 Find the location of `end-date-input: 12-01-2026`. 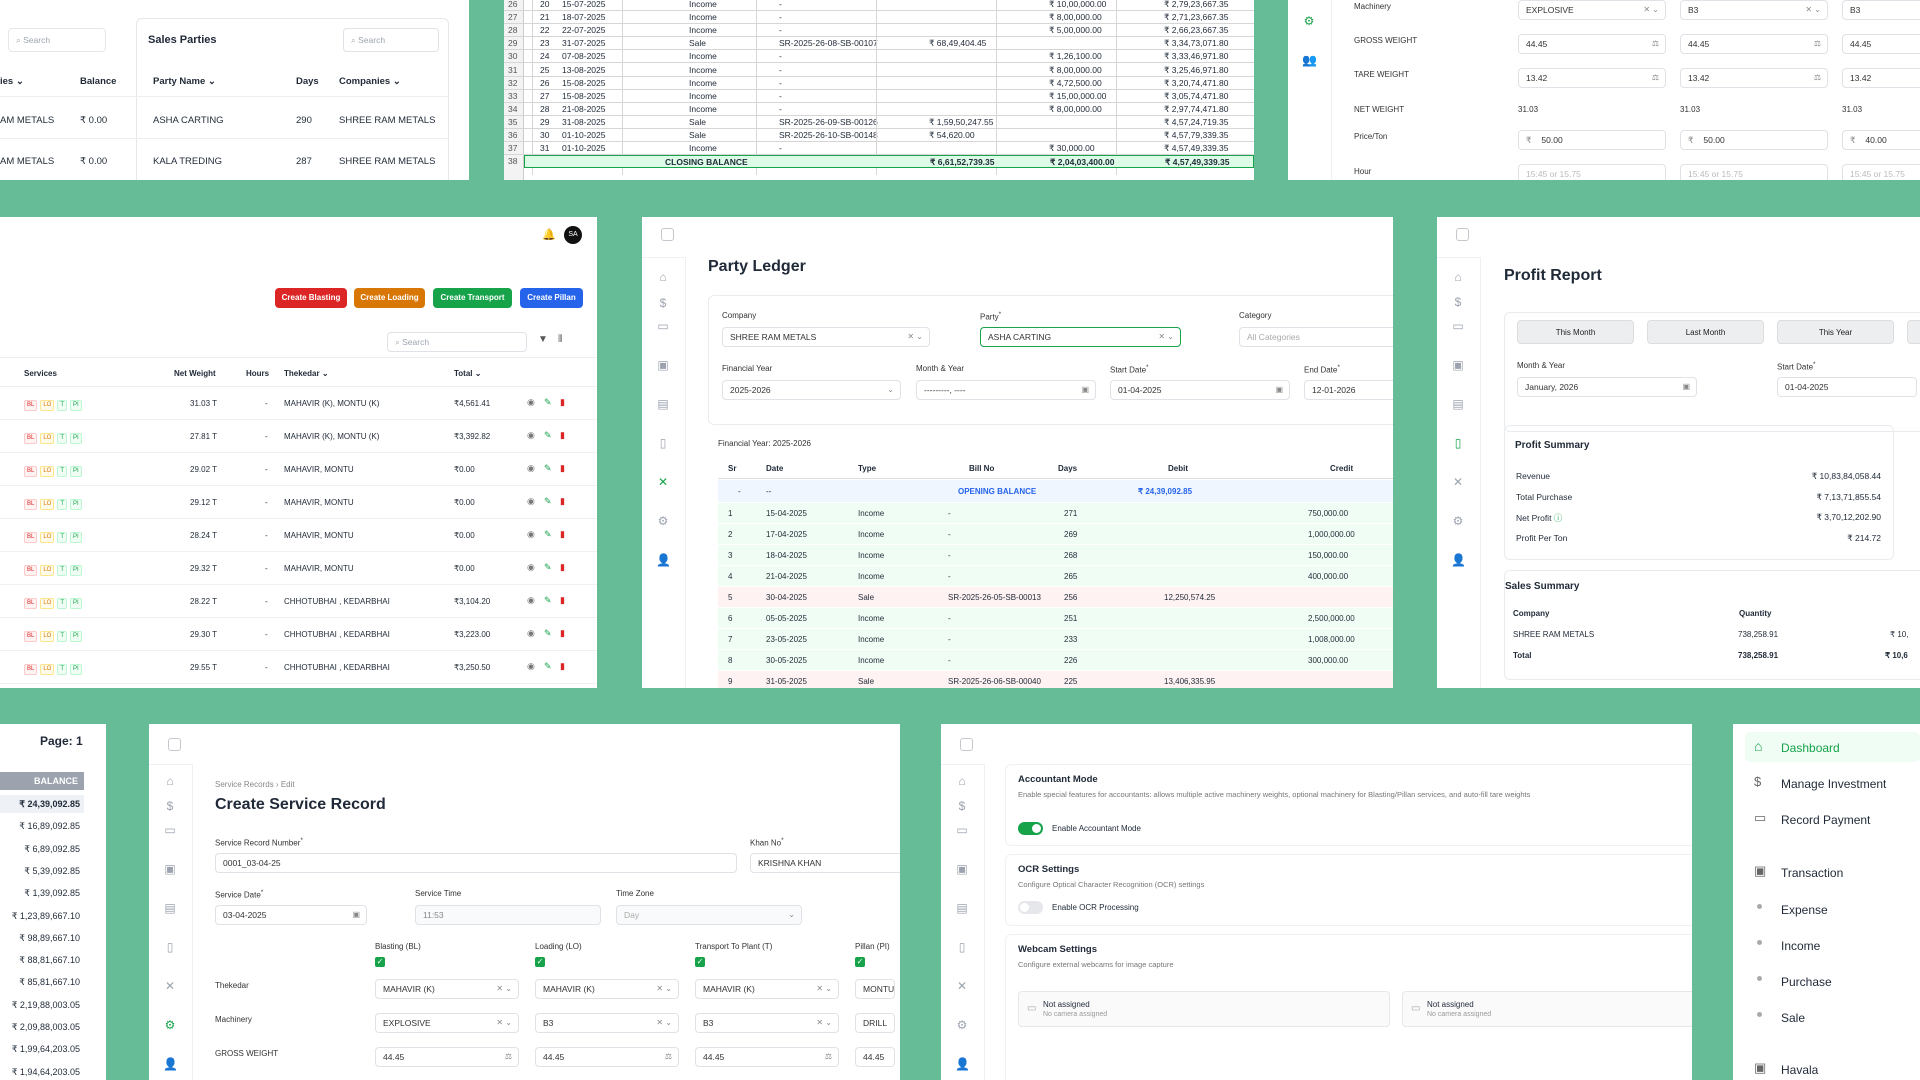

end-date-input: 12-01-2026 is located at coordinates (1348, 390).